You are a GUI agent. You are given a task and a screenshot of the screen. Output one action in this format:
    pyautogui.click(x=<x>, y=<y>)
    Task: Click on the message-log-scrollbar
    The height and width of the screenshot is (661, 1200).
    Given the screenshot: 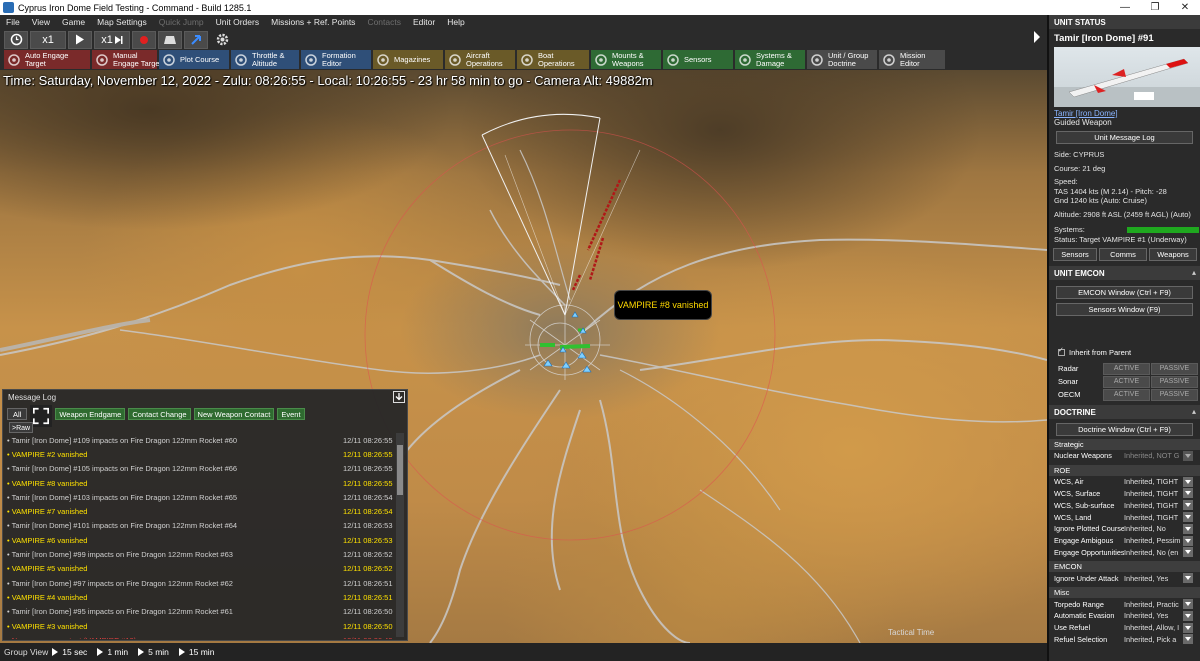 What is the action you would take?
    pyautogui.click(x=400, y=535)
    